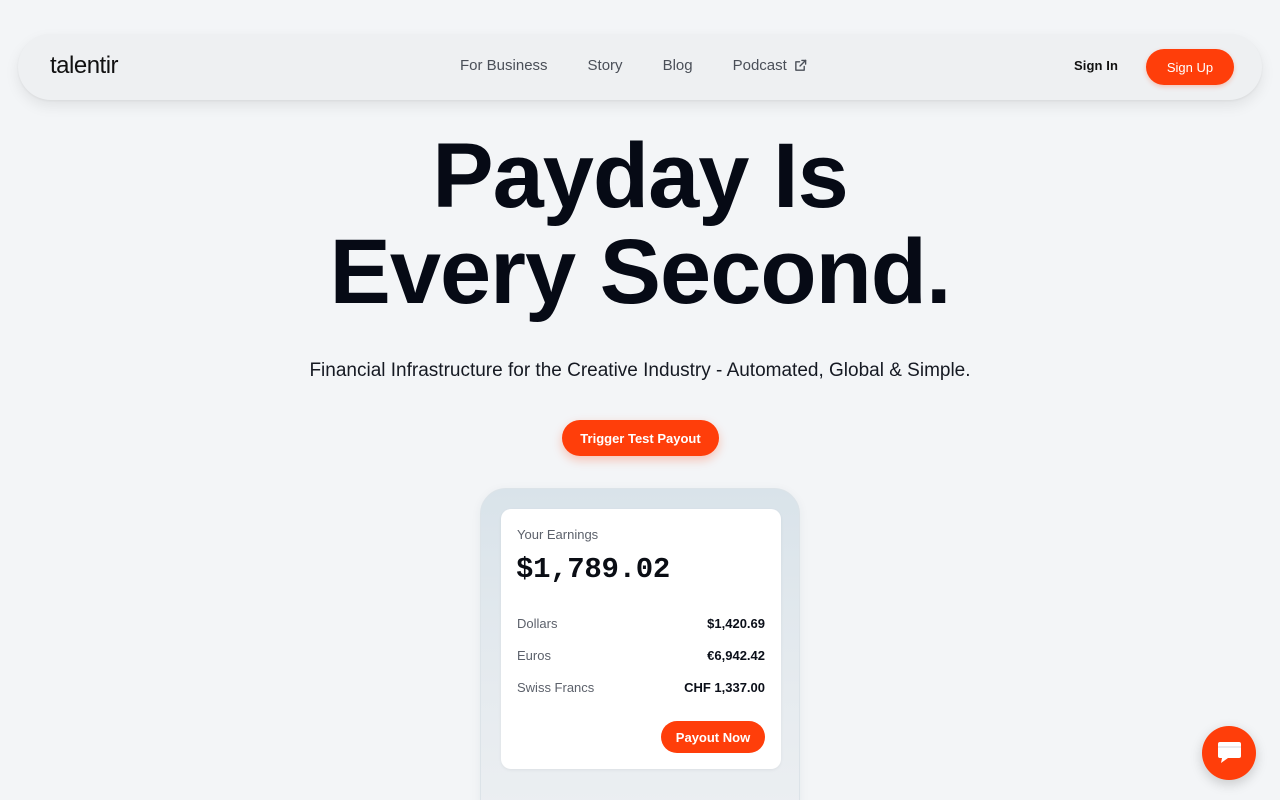 The width and height of the screenshot is (1280, 800). Describe the element at coordinates (1190, 67) in the screenshot. I see `sign-up-button: Sign Up` at that location.